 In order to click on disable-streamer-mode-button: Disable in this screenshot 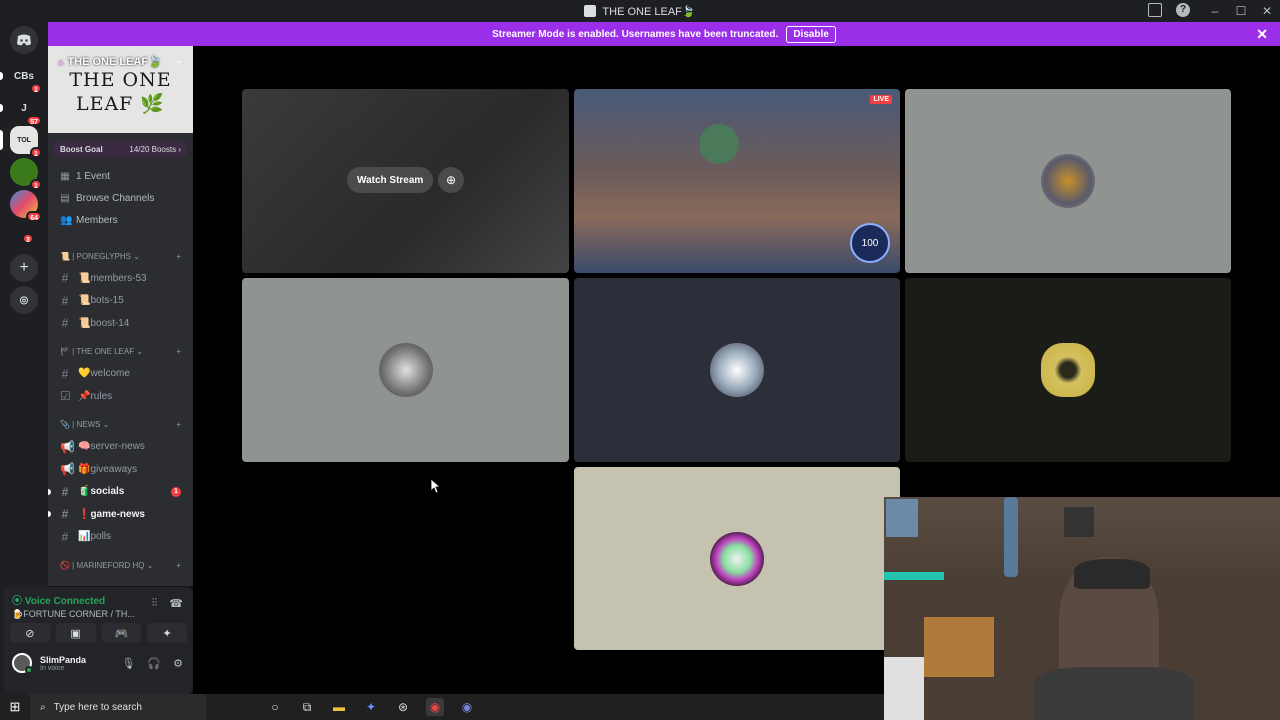, I will do `click(811, 34)`.